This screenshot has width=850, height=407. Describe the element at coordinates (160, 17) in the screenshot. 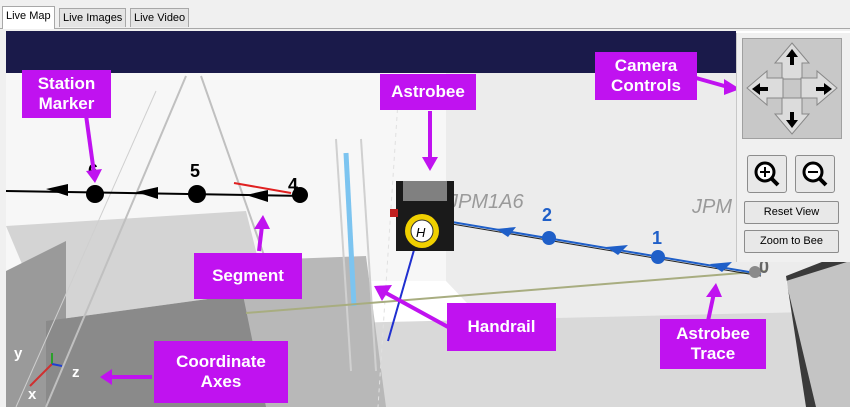

I see `tab-live-video: Live Video` at that location.